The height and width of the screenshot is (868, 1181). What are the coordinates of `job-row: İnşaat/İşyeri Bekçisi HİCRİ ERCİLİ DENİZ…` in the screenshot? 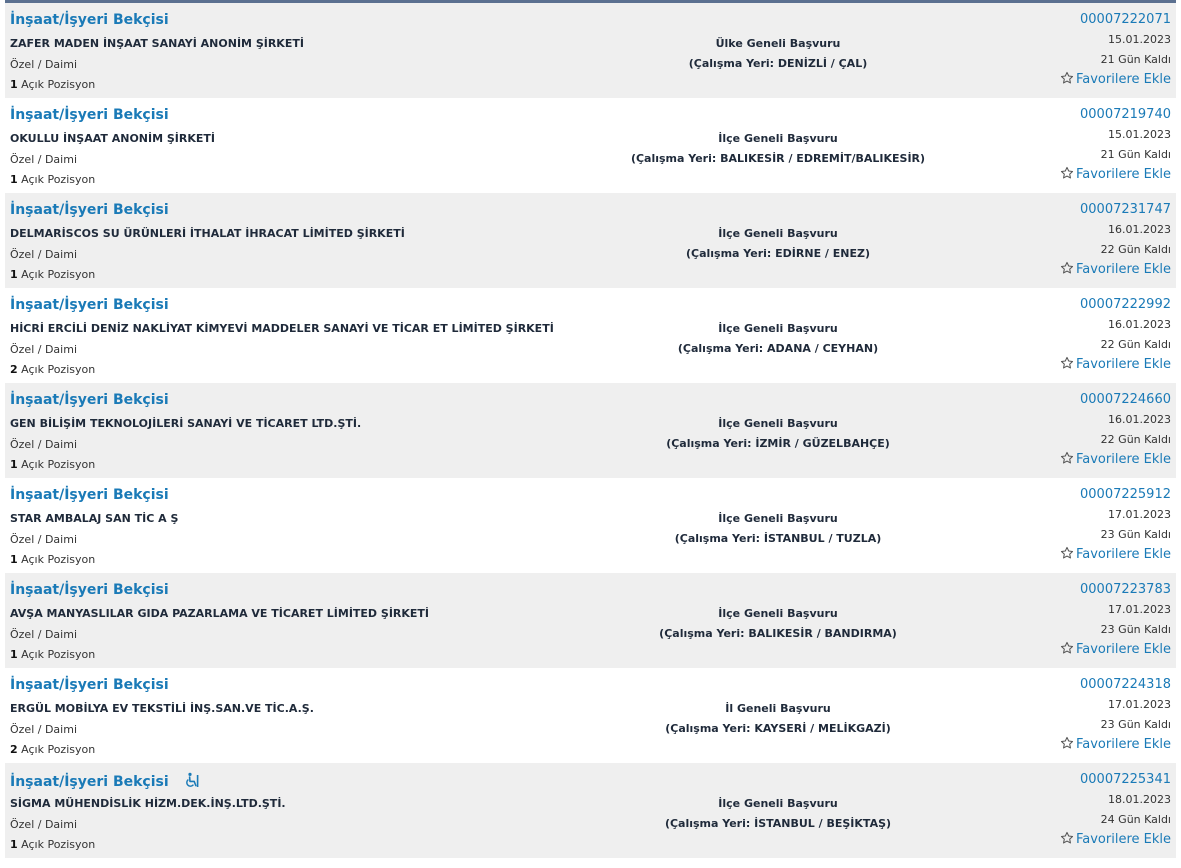 It's located at (590, 335).